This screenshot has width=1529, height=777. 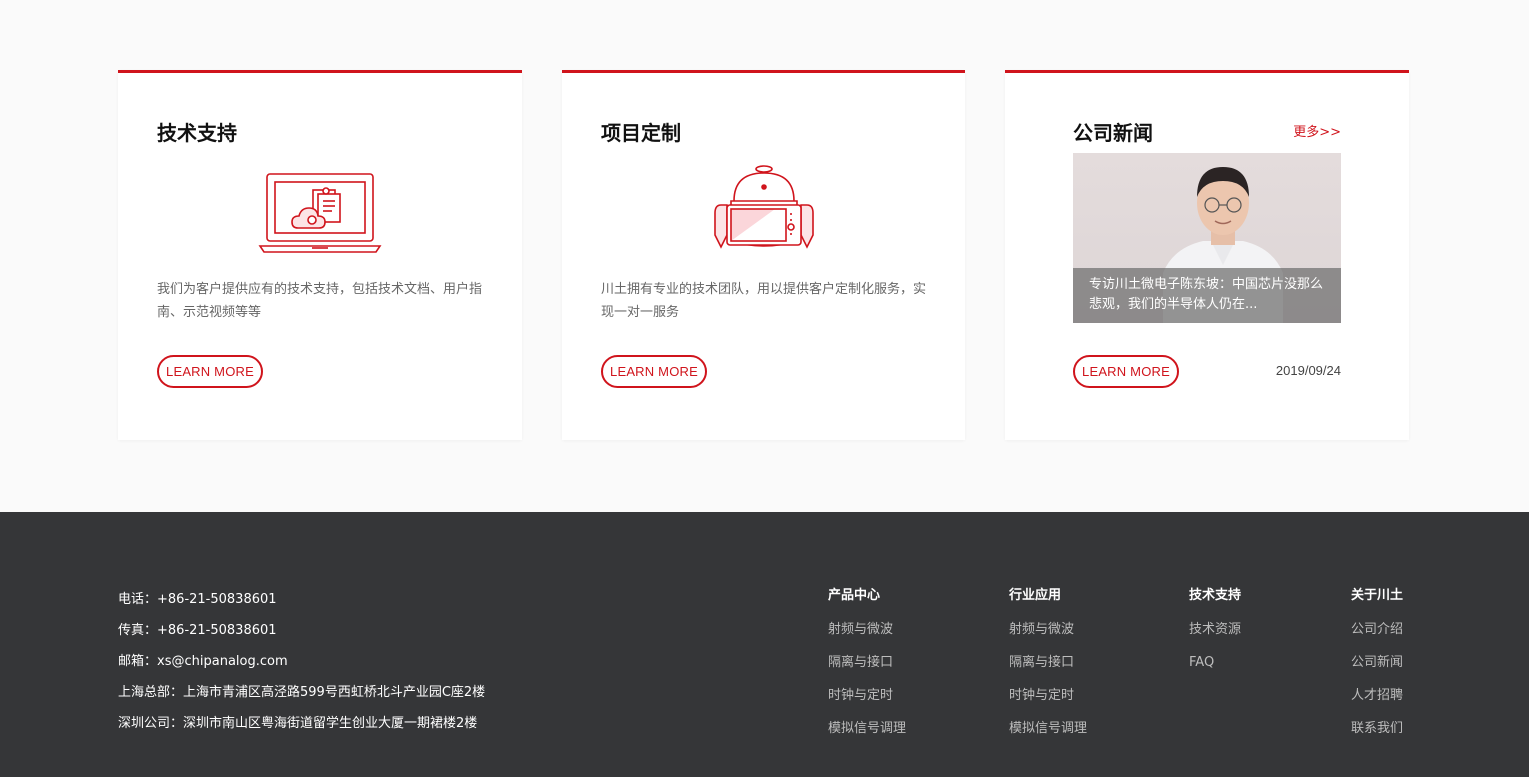 What do you see at coordinates (1215, 669) in the screenshot?
I see `footer-link: FAQ` at bounding box center [1215, 669].